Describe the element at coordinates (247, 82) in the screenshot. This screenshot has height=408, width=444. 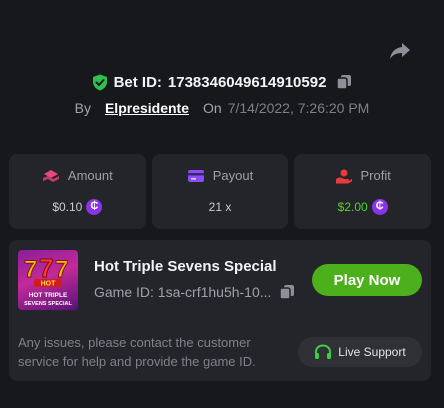
I see `bet-id-value: 1738346049614910592` at that location.